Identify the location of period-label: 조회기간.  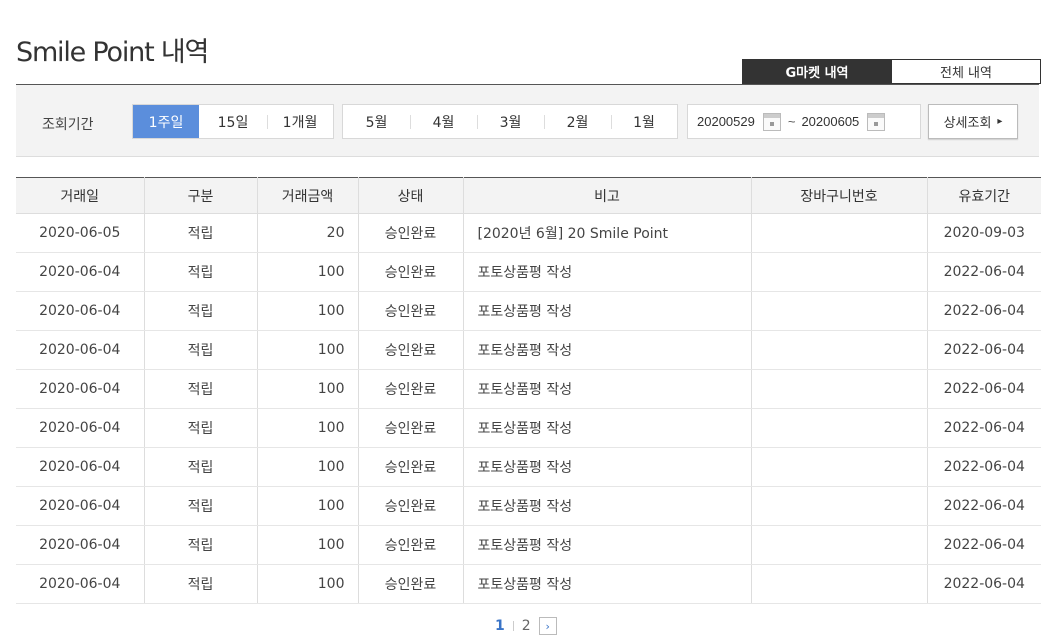
(68, 125).